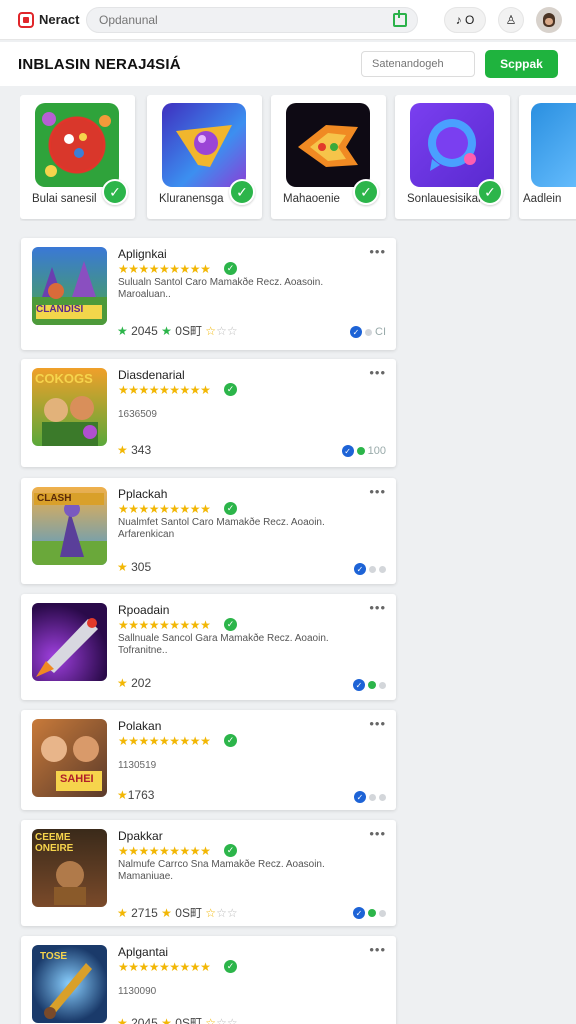 The width and height of the screenshot is (576, 1024). What do you see at coordinates (418, 64) in the screenshot?
I see `filter-input` at bounding box center [418, 64].